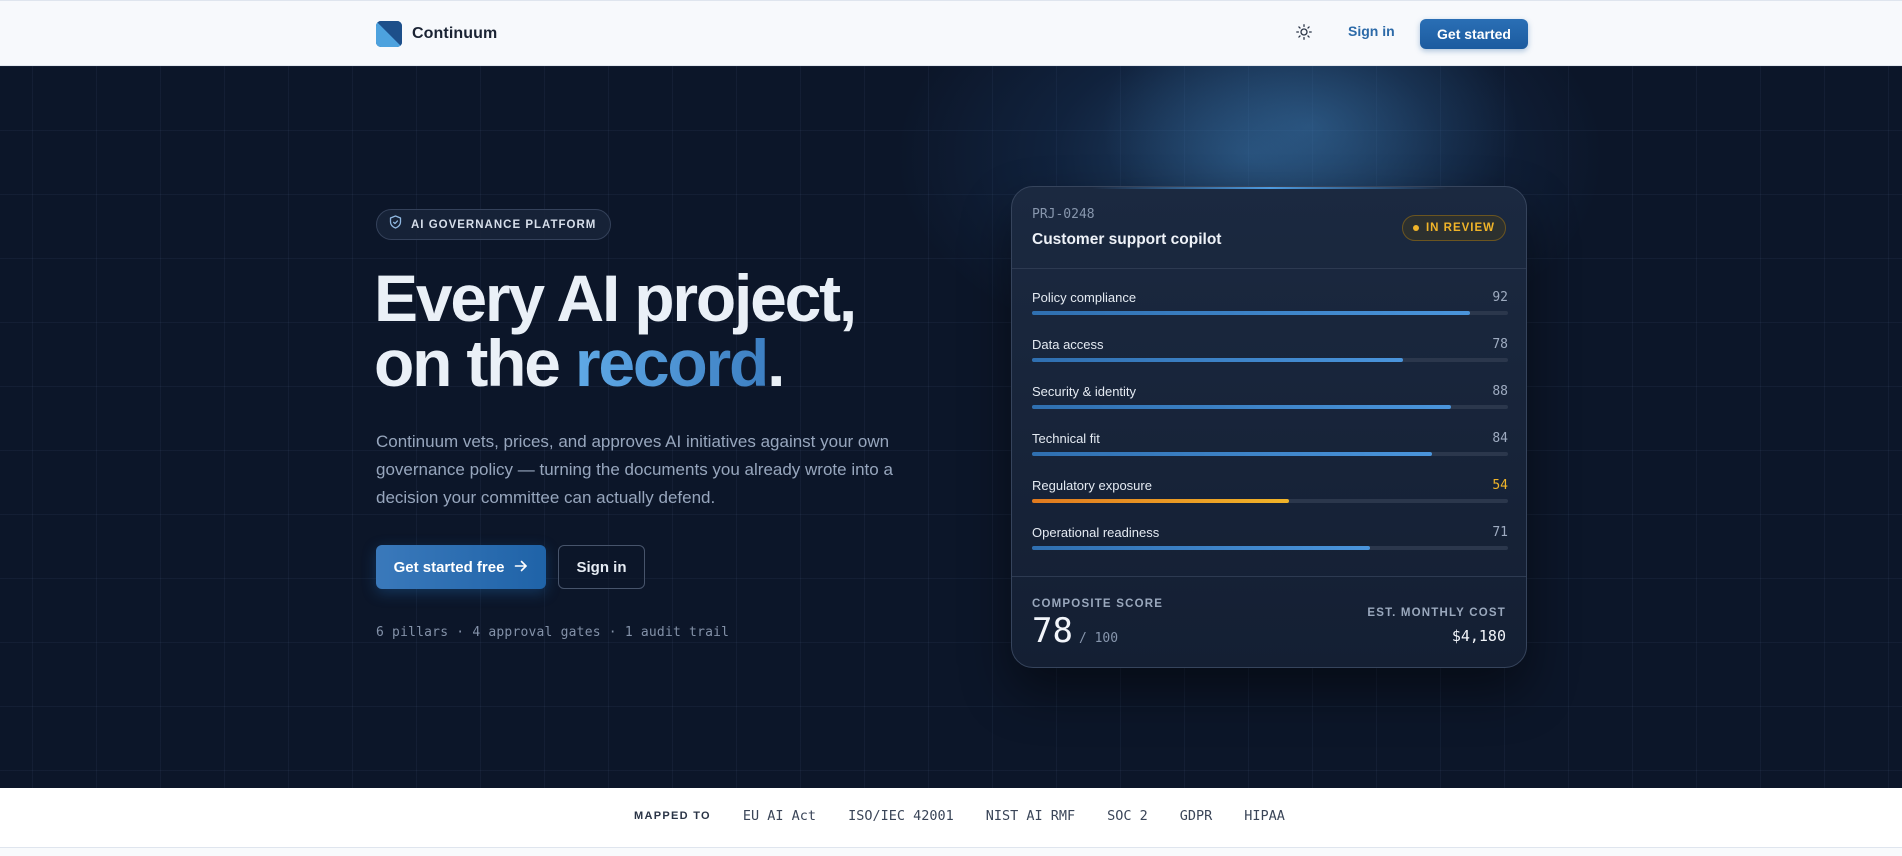 The image size is (1902, 856). I want to click on sun-icon, so click(1304, 34).